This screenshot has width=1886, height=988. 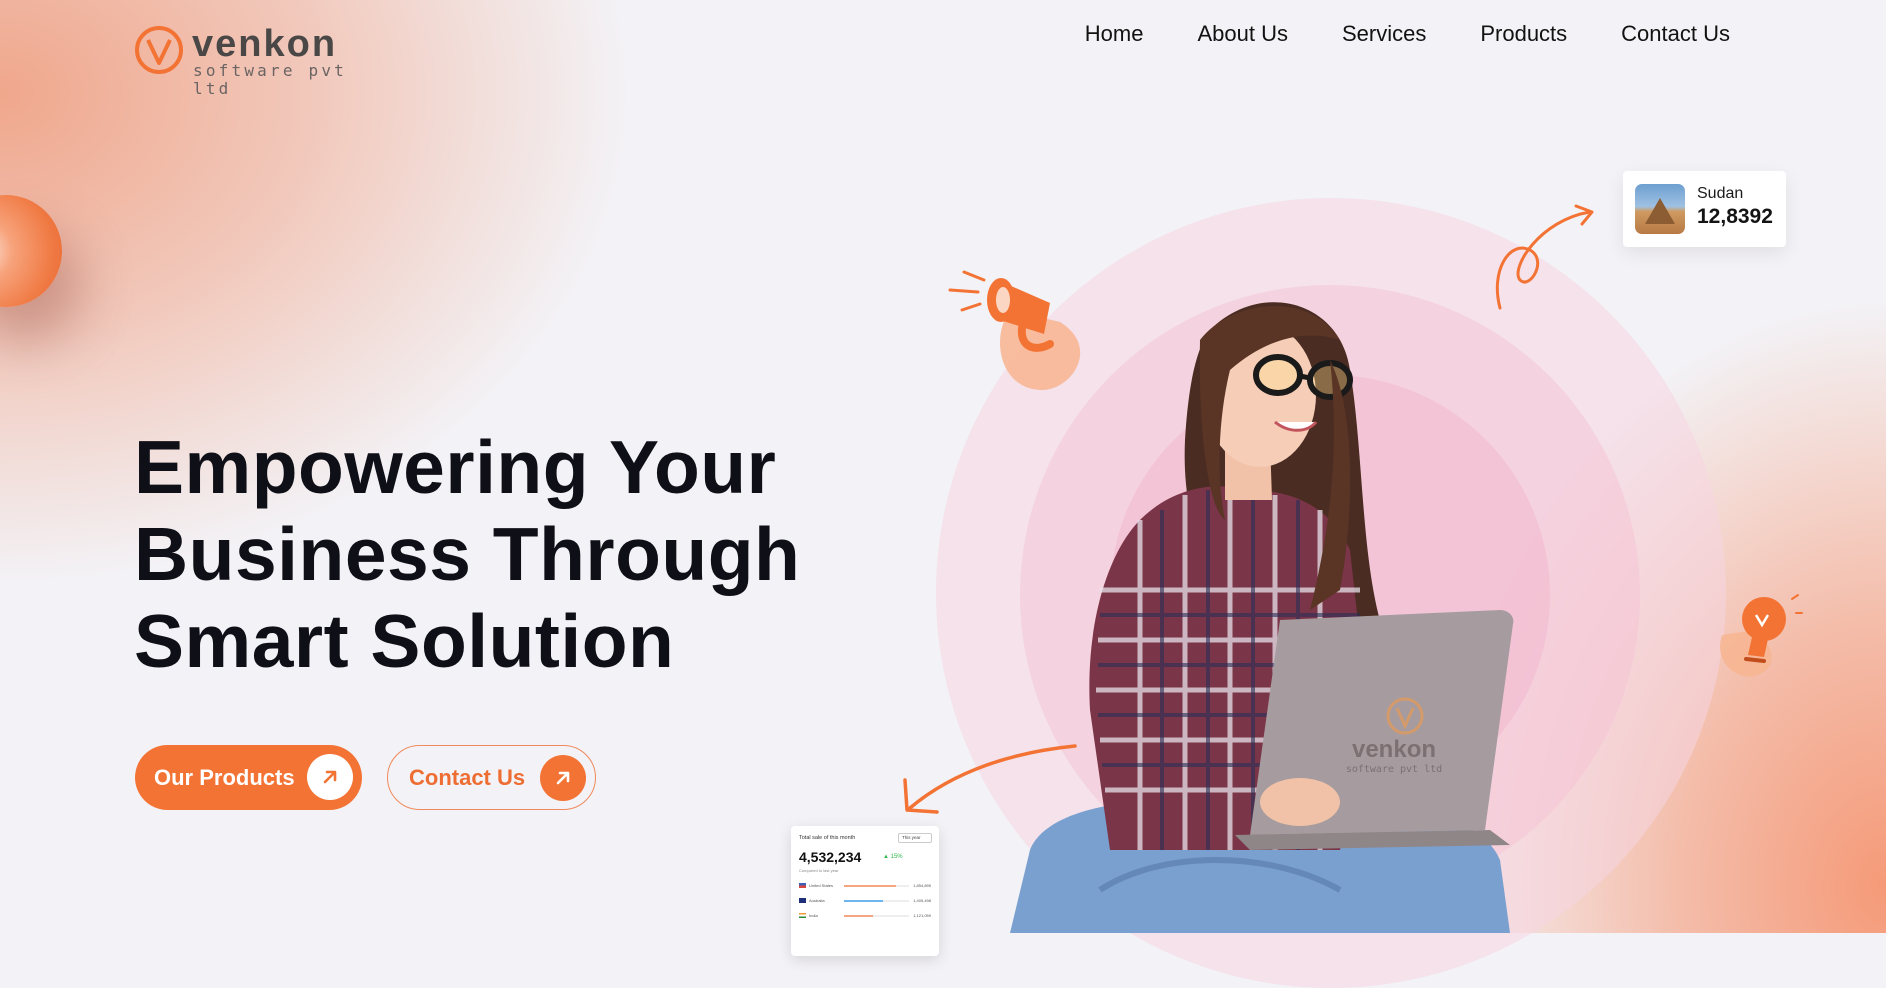 I want to click on dash-row-value: 1,405,498, so click(x=922, y=900).